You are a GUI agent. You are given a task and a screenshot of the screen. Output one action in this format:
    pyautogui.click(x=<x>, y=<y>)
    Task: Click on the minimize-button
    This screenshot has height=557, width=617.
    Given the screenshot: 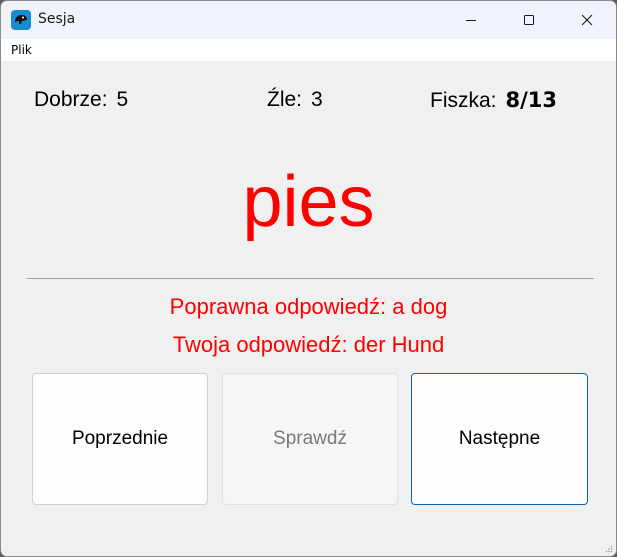 What is the action you would take?
    pyautogui.click(x=471, y=20)
    